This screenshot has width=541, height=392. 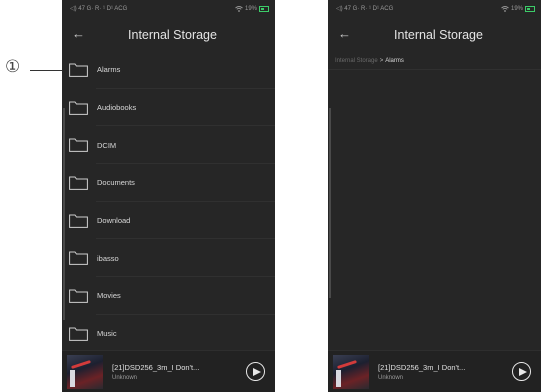 I want to click on folder-item-dcim: DCIM, so click(x=168, y=145).